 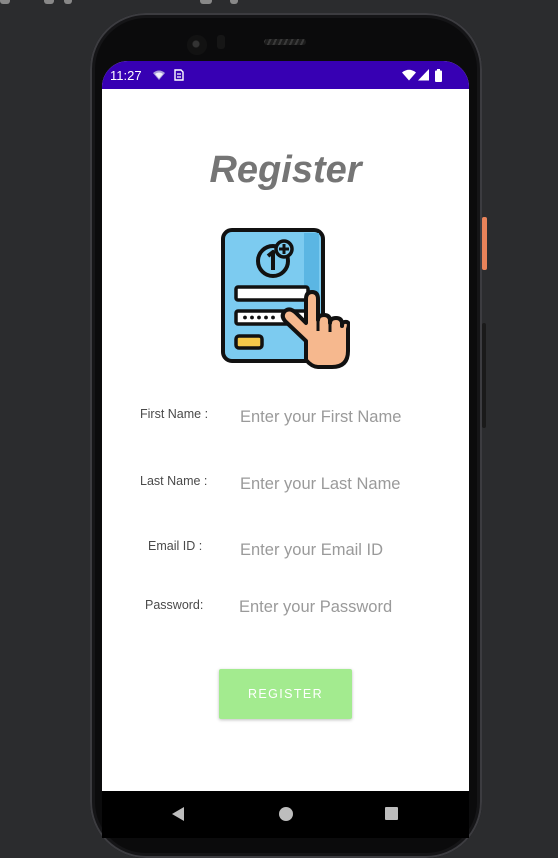 What do you see at coordinates (409, 75) in the screenshot?
I see `wifi-icon` at bounding box center [409, 75].